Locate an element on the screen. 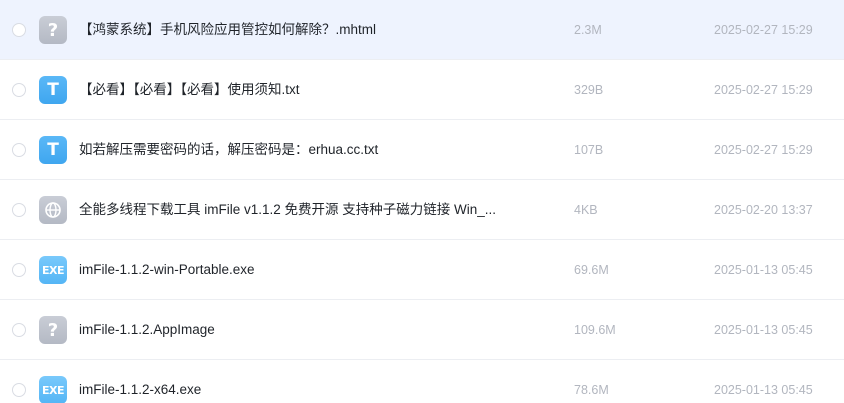  file-name: imFile-1.1.2.AppImage is located at coordinates (289, 330).